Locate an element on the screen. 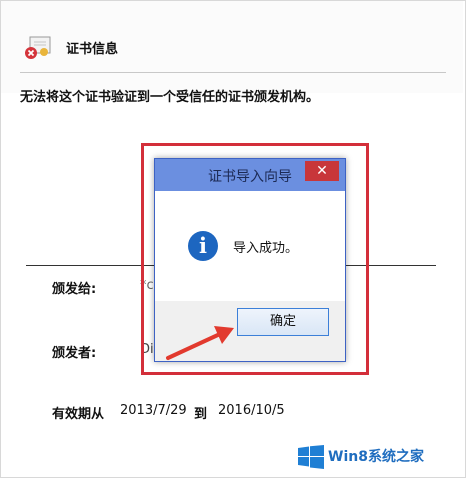 Image resolution: width=466 pixels, height=478 pixels. ok-button: 确定 is located at coordinates (283, 322).